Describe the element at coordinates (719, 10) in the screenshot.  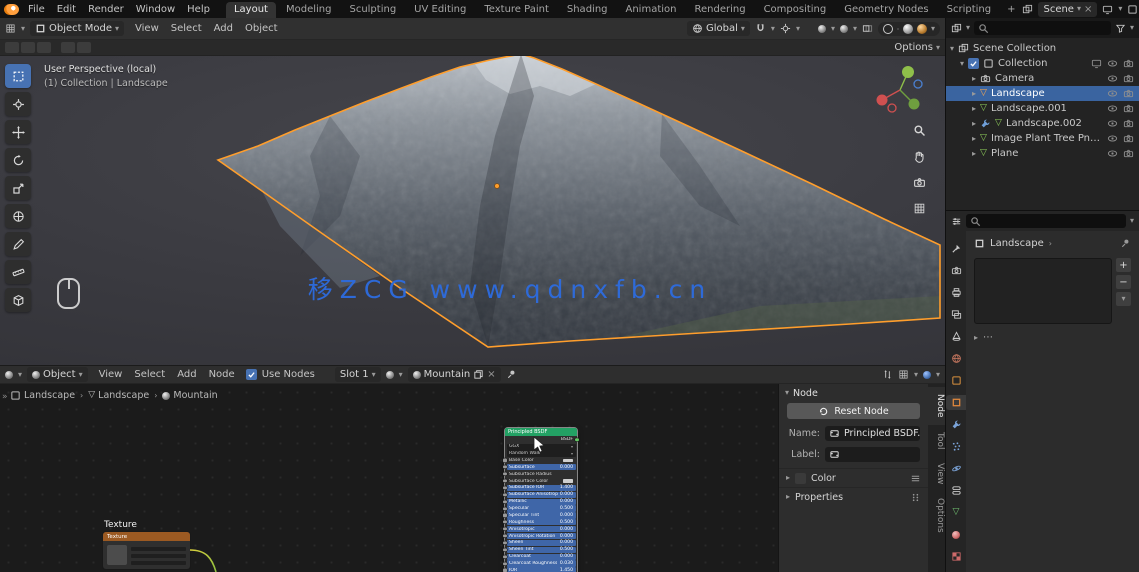
I see `workspace-tab-rendering: Rendering` at that location.